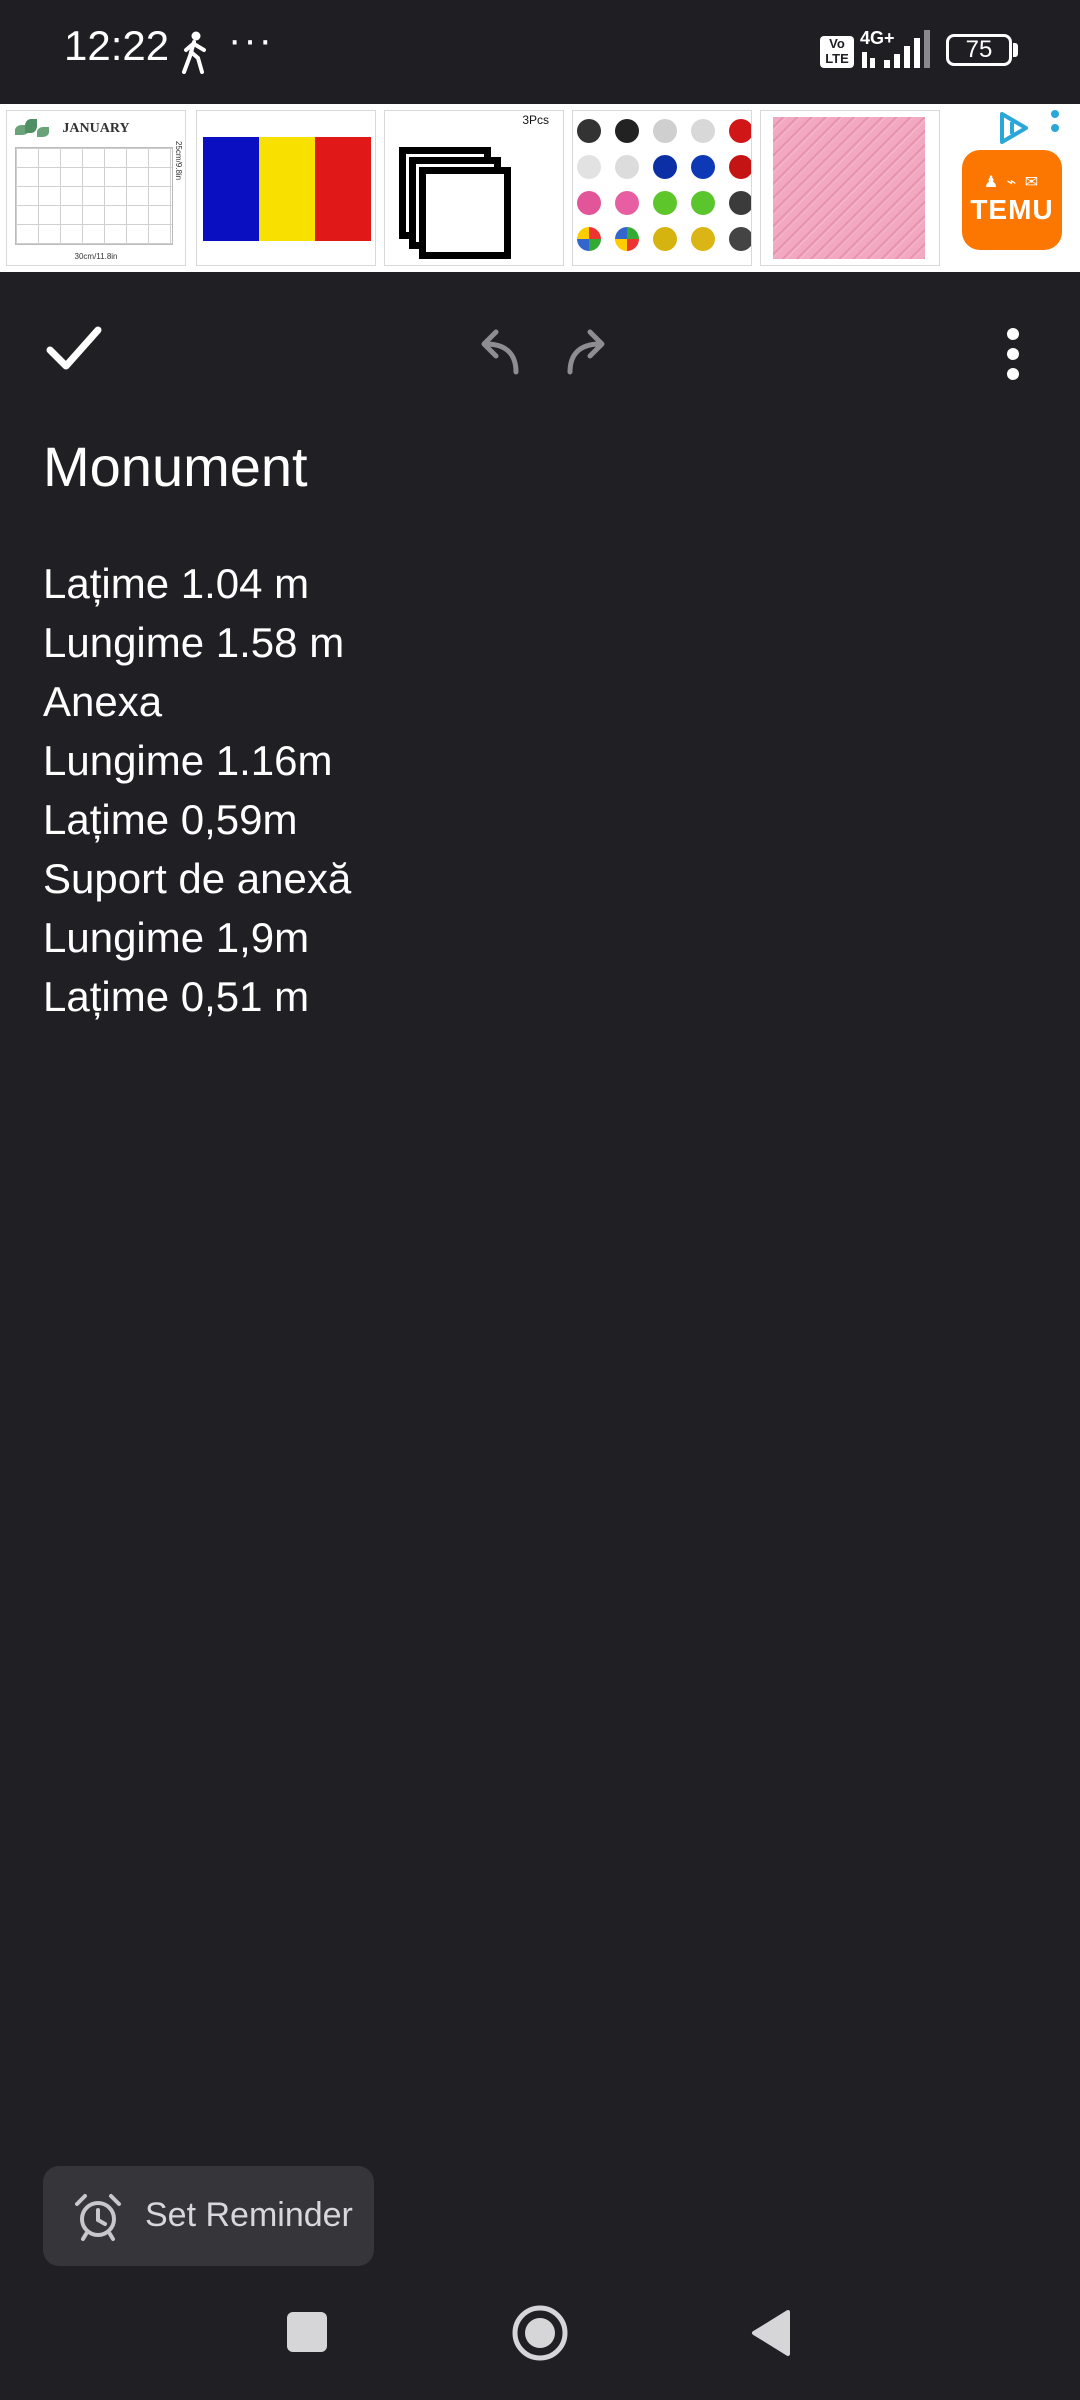  I want to click on ad-tile-flag, so click(286, 188).